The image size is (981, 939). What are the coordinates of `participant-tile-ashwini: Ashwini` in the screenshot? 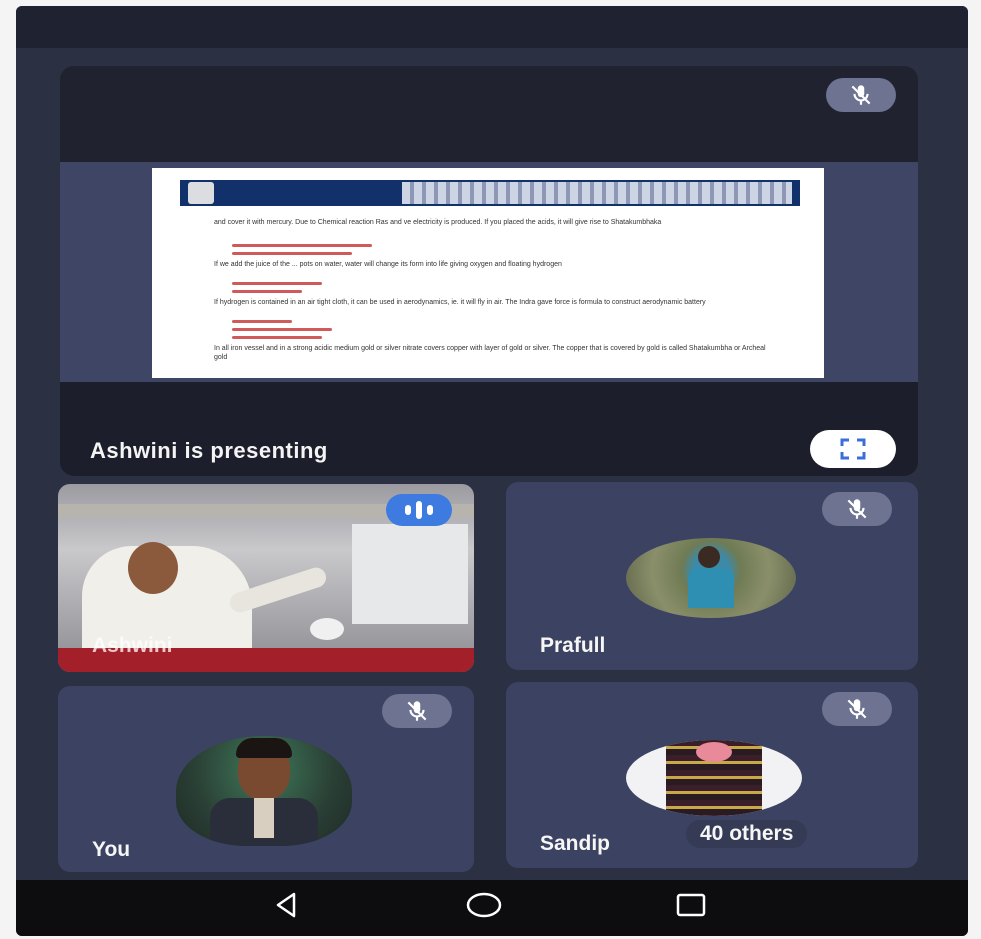 It's located at (266, 578).